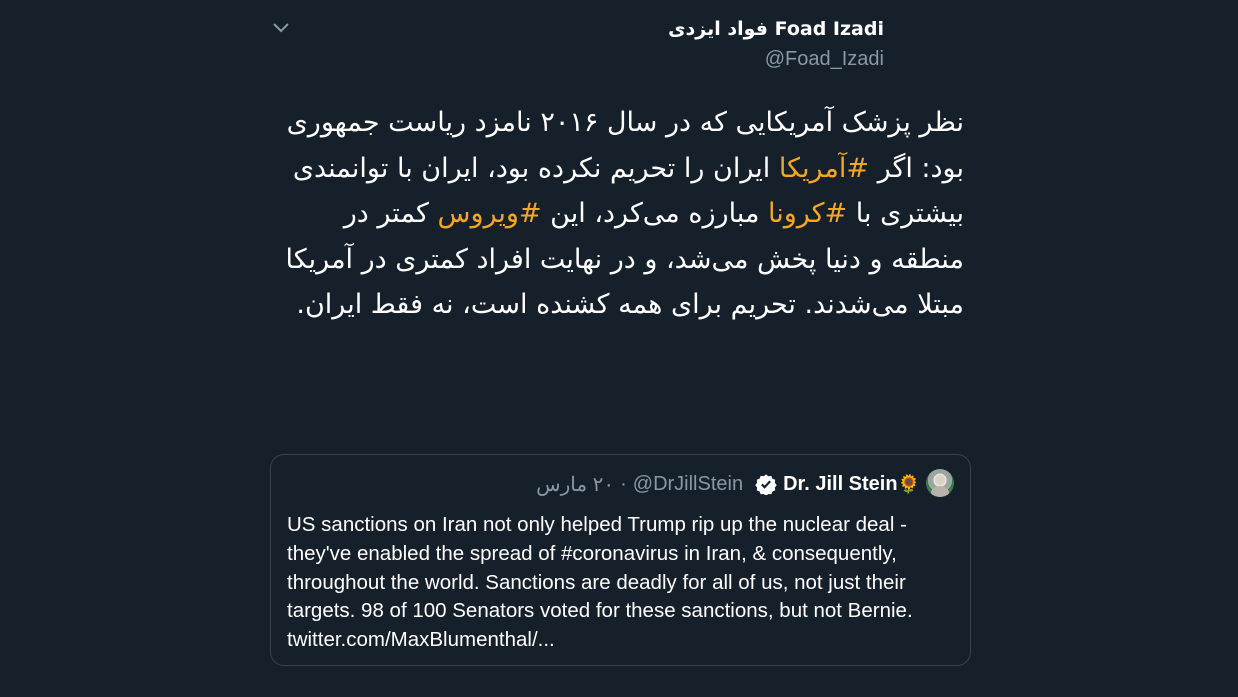 The image size is (1238, 697). I want to click on quoted-author-avatar, so click(940, 483).